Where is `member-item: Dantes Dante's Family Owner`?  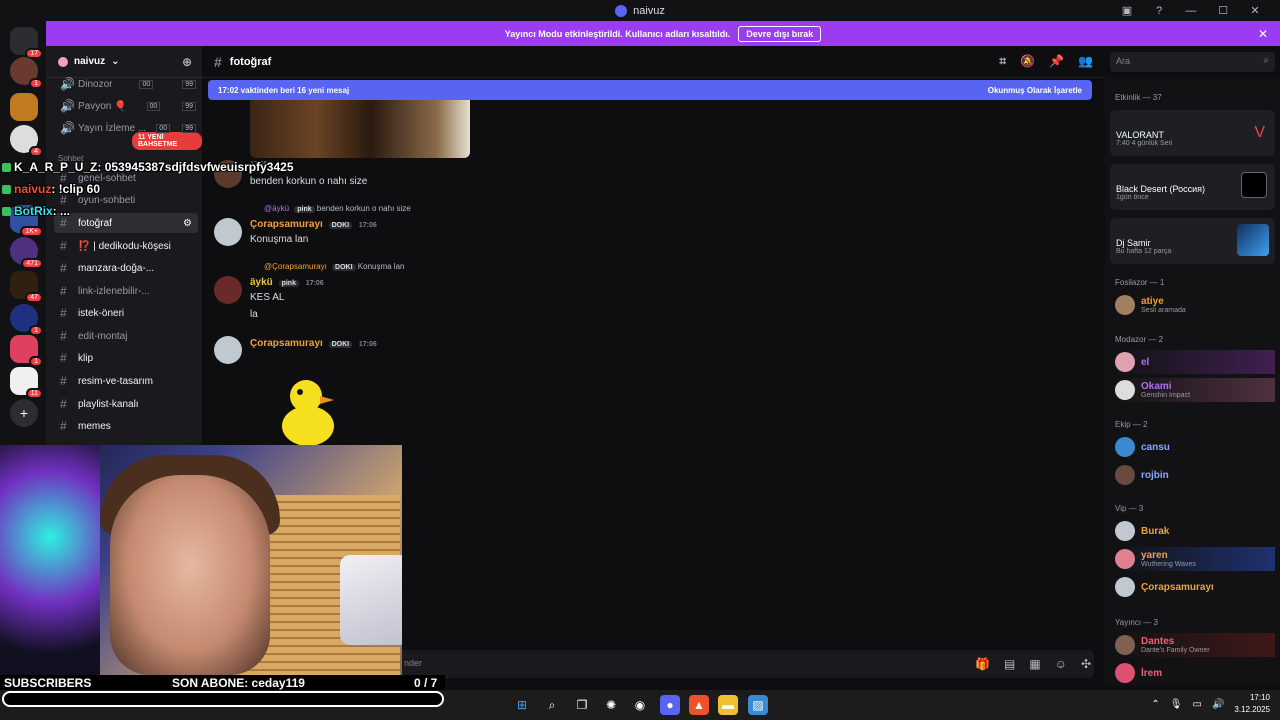 member-item: Dantes Dante's Family Owner is located at coordinates (1195, 645).